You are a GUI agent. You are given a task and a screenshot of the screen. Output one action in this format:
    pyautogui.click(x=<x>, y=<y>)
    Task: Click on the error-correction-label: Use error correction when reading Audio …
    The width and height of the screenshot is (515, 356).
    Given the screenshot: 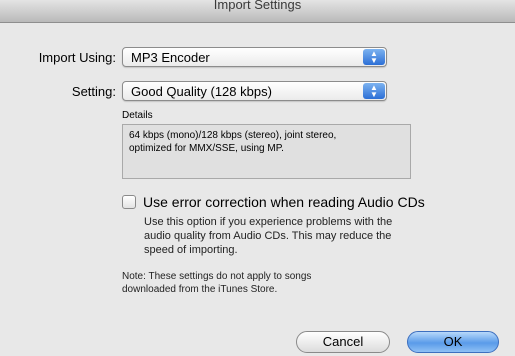 What is the action you would take?
    pyautogui.click(x=284, y=202)
    